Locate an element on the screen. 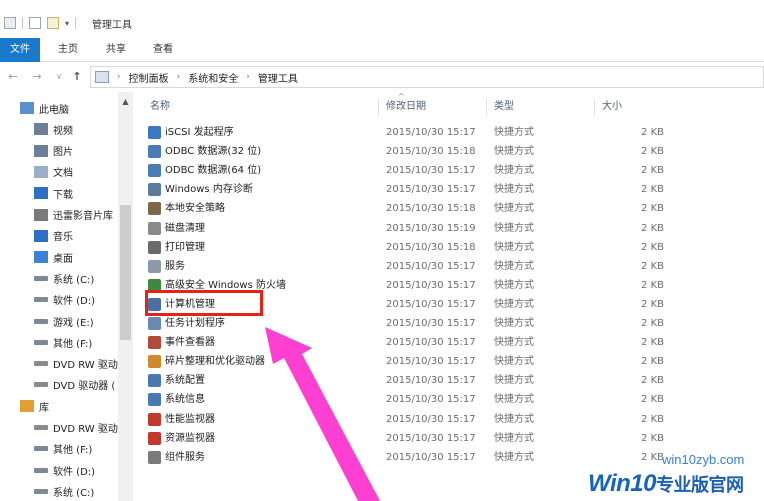 This screenshot has height=501, width=764. file-name-cell: 系统配置 is located at coordinates (263, 380).